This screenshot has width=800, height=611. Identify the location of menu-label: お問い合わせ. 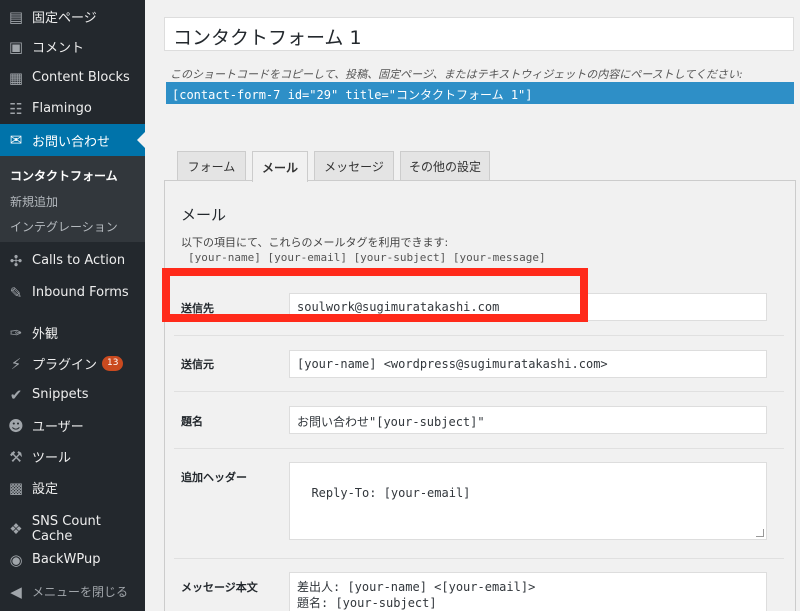
(71, 142).